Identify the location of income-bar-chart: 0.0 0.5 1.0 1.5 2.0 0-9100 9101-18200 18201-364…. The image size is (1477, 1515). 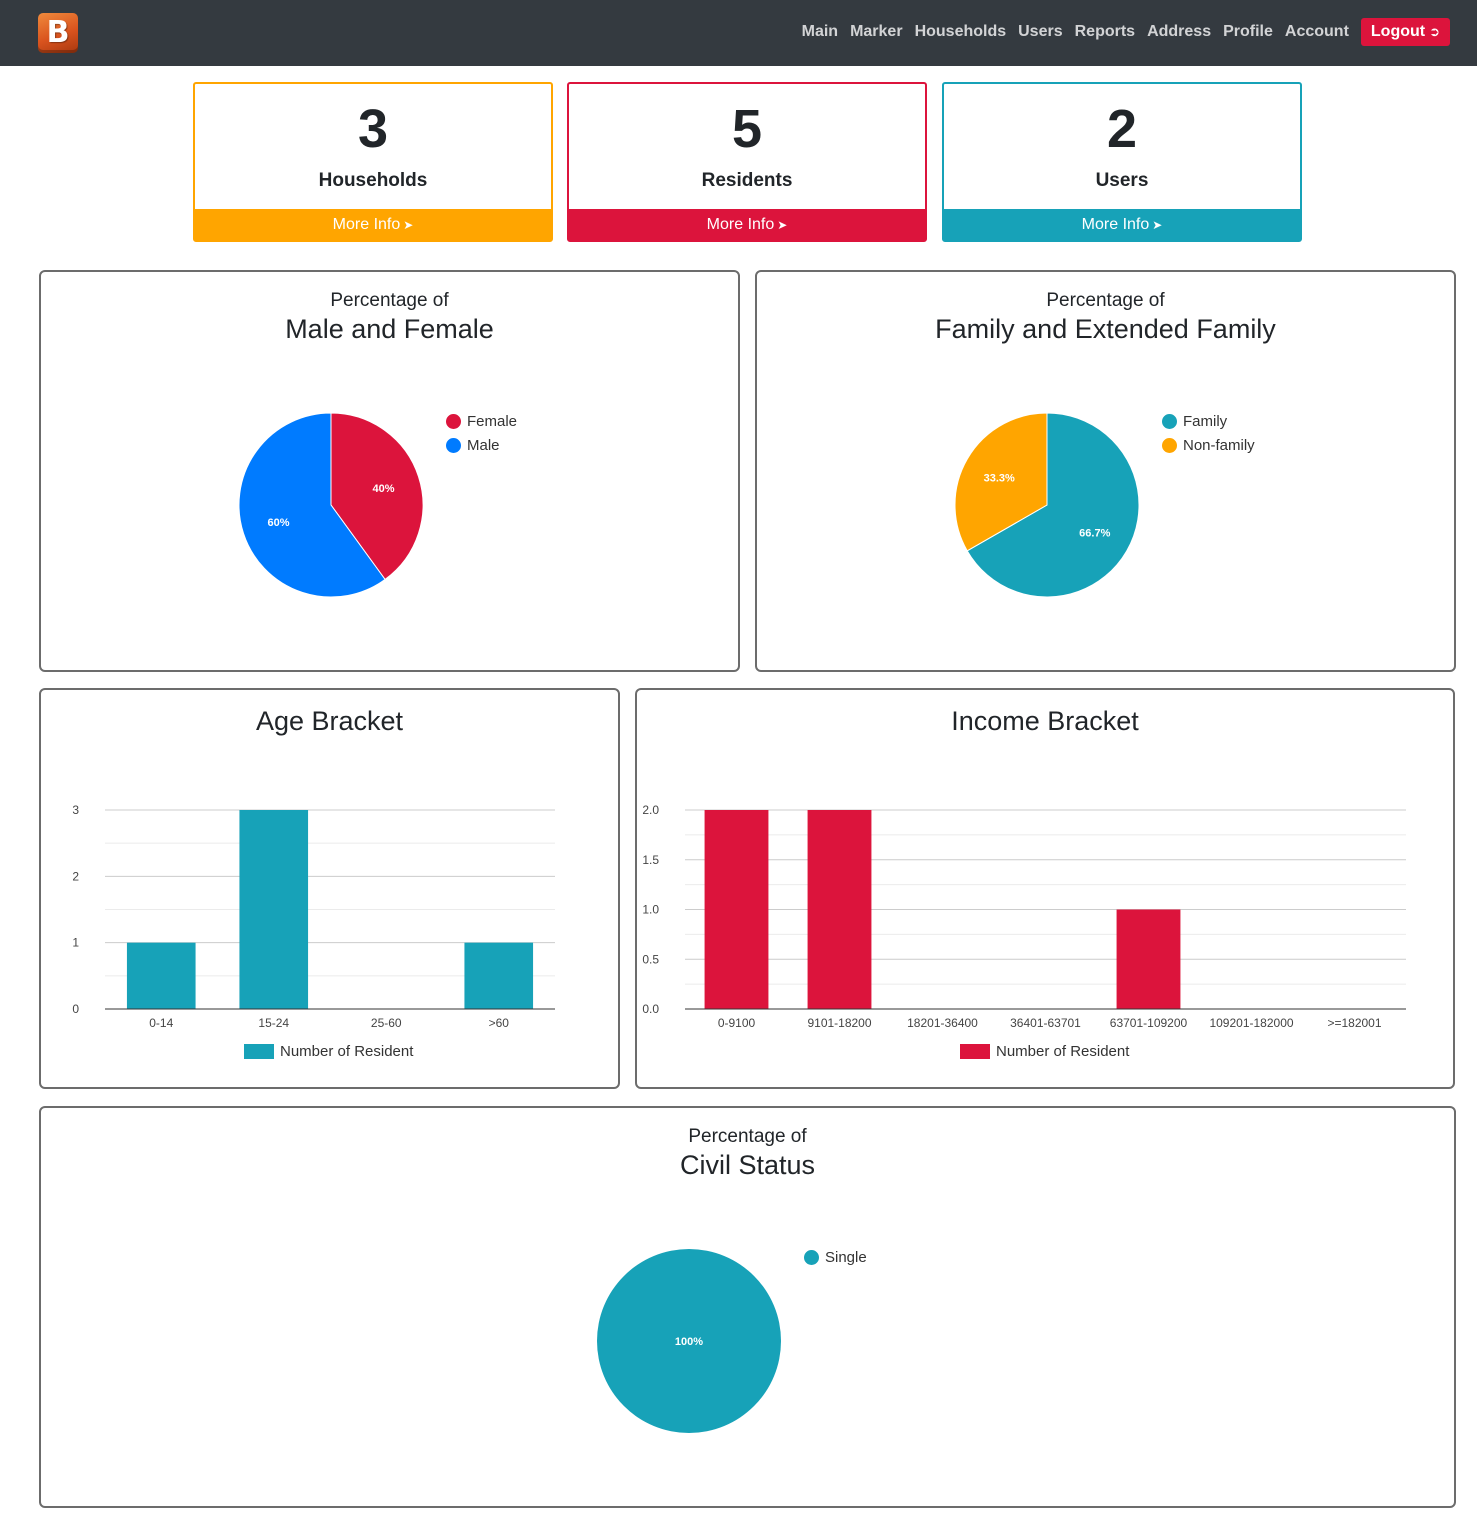
(1024, 916).